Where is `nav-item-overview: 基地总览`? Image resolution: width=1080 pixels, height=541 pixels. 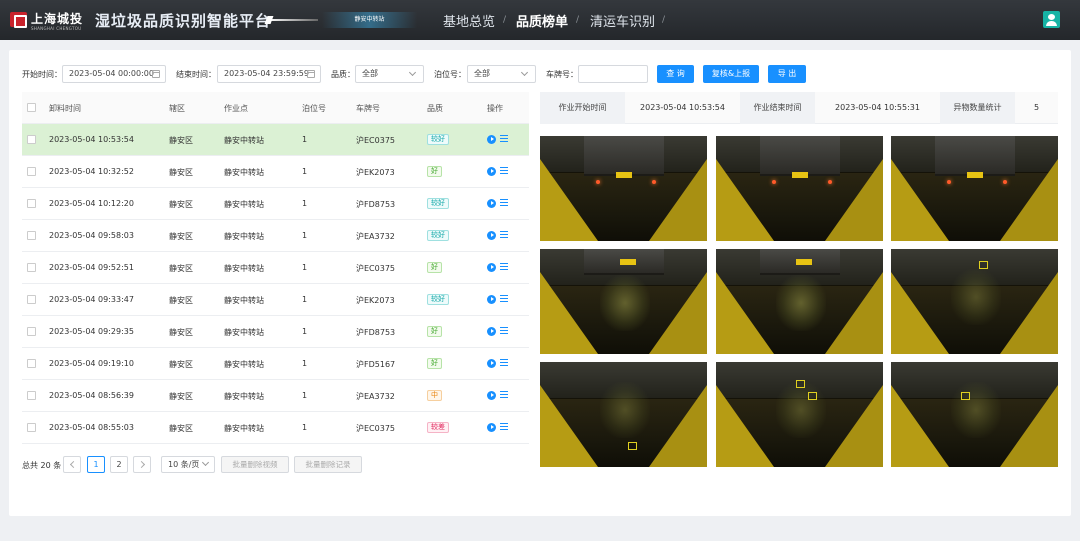 nav-item-overview: 基地总览 is located at coordinates (469, 20).